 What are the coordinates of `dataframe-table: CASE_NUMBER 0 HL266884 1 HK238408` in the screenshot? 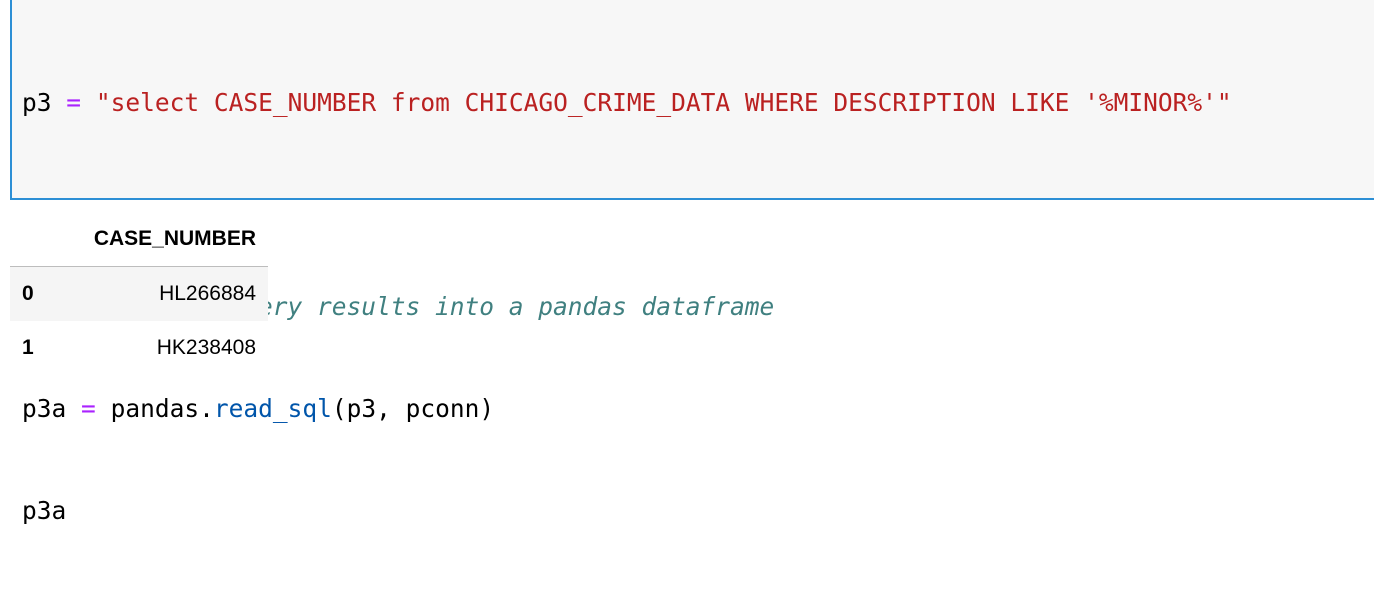 It's located at (139, 293).